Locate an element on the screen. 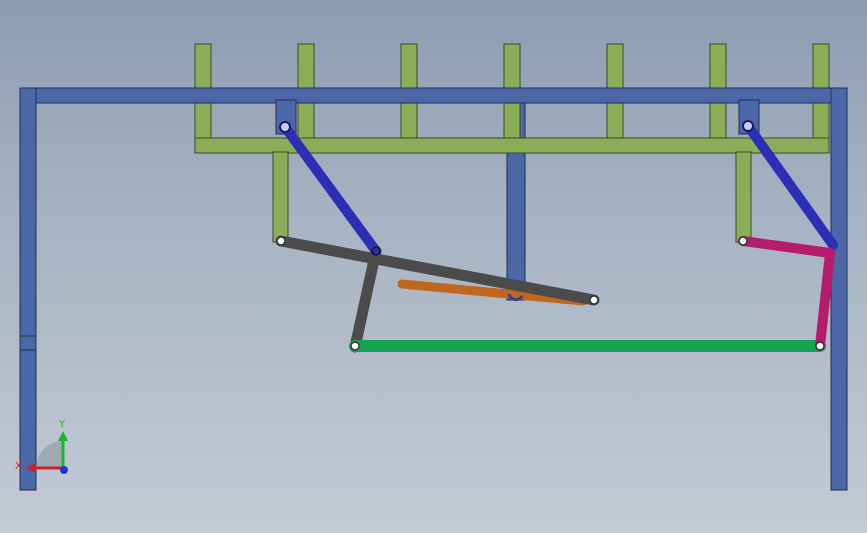 The image size is (867, 533). magenta-link-upper is located at coordinates (786, 247).